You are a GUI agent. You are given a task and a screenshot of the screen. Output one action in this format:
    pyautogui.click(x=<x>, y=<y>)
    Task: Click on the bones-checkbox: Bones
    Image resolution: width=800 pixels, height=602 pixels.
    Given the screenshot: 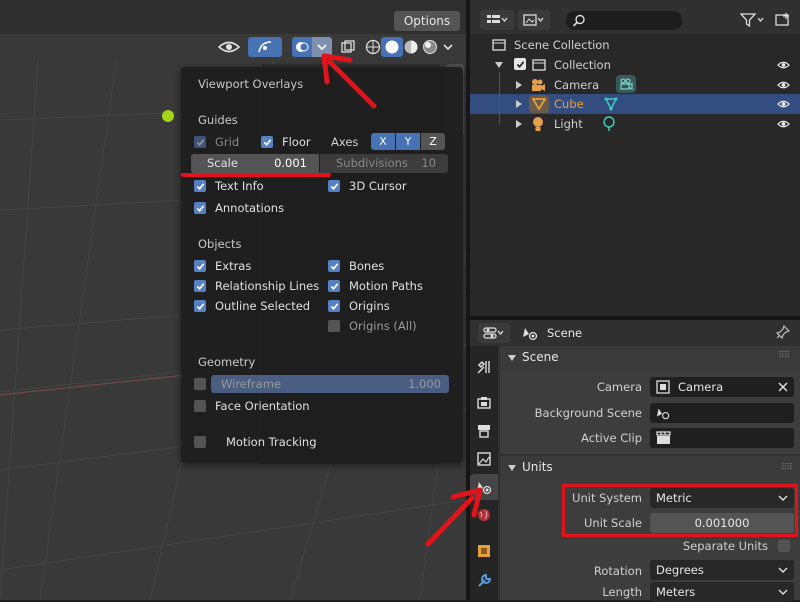 What is the action you would take?
    pyautogui.click(x=356, y=266)
    